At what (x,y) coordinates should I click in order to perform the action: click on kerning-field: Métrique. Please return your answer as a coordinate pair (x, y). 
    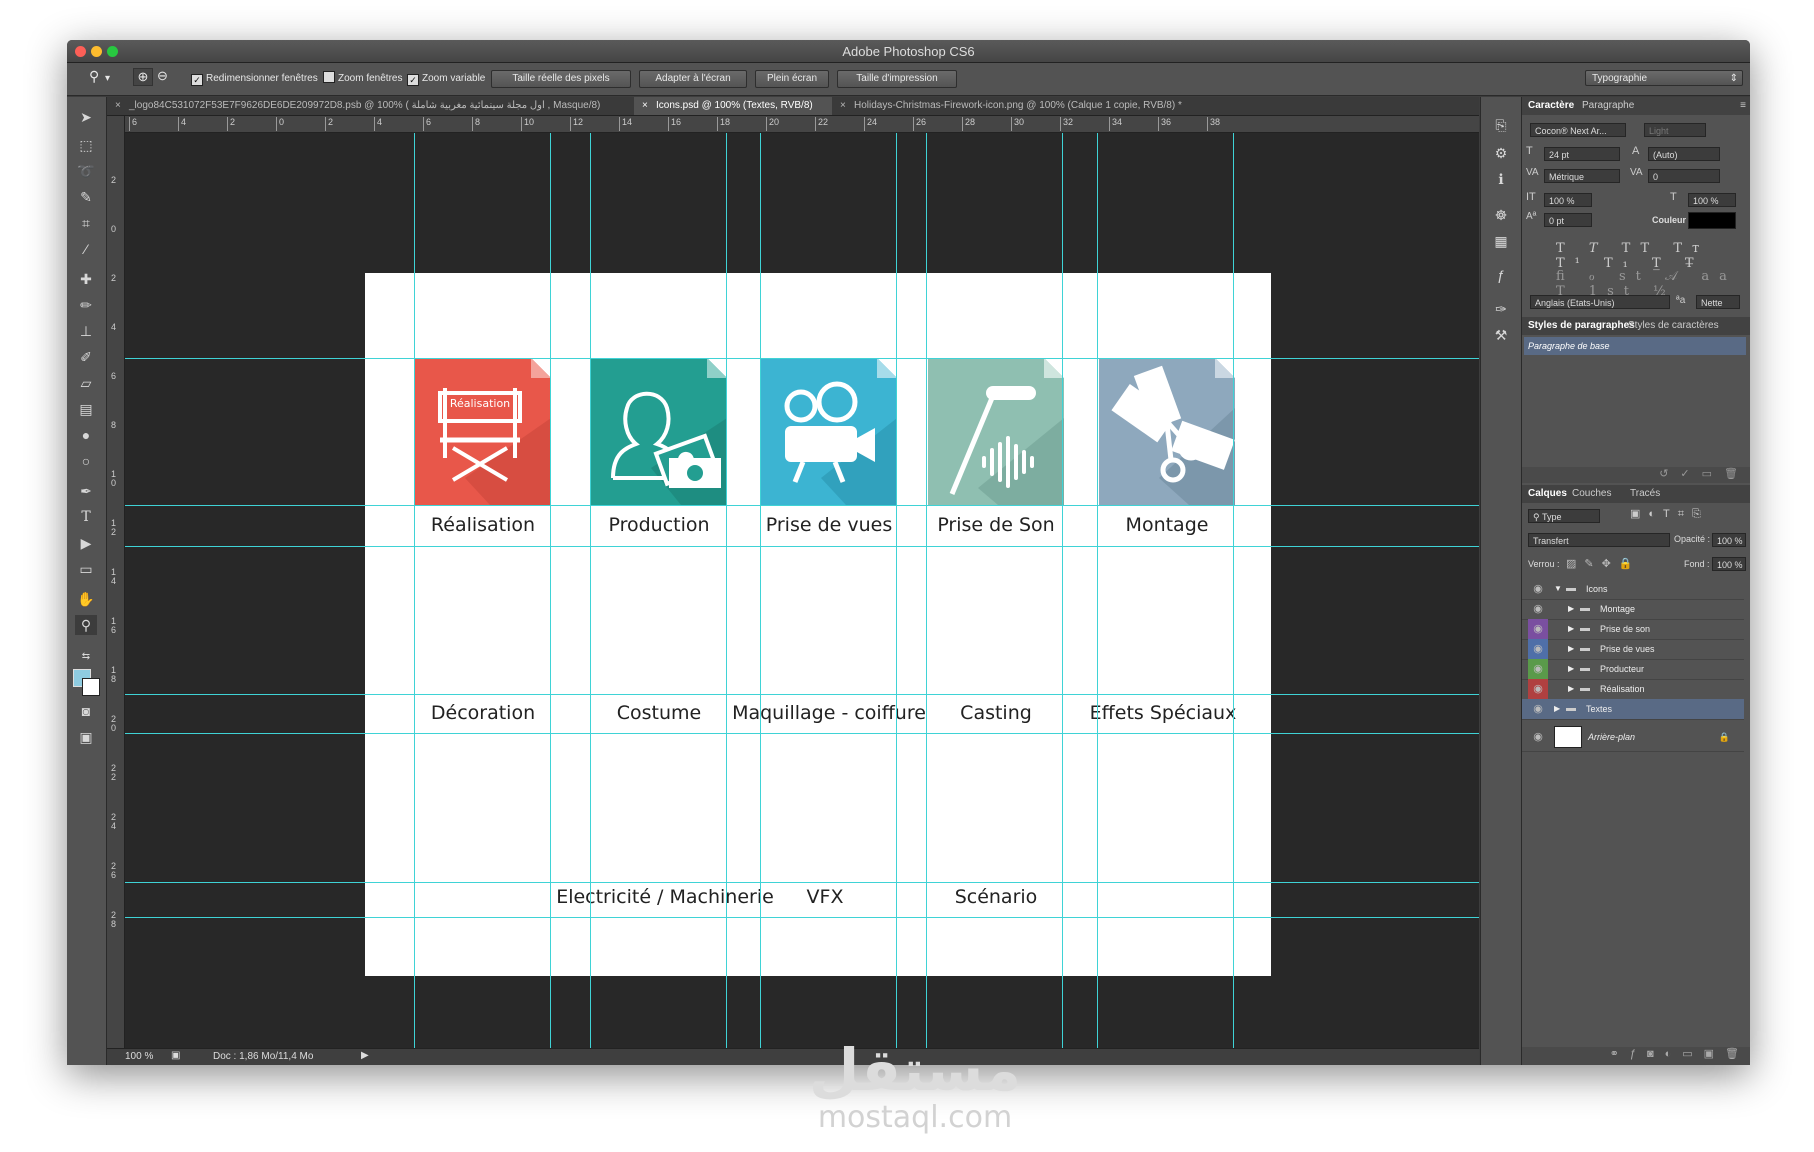
    Looking at the image, I should click on (1582, 176).